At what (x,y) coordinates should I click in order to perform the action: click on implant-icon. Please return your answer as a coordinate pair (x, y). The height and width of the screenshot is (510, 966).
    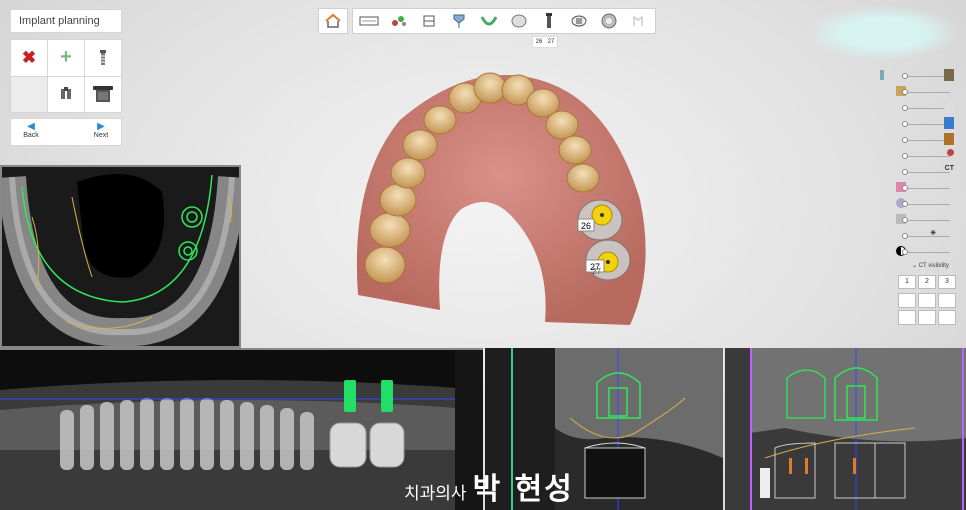
    Looking at the image, I should click on (103, 57).